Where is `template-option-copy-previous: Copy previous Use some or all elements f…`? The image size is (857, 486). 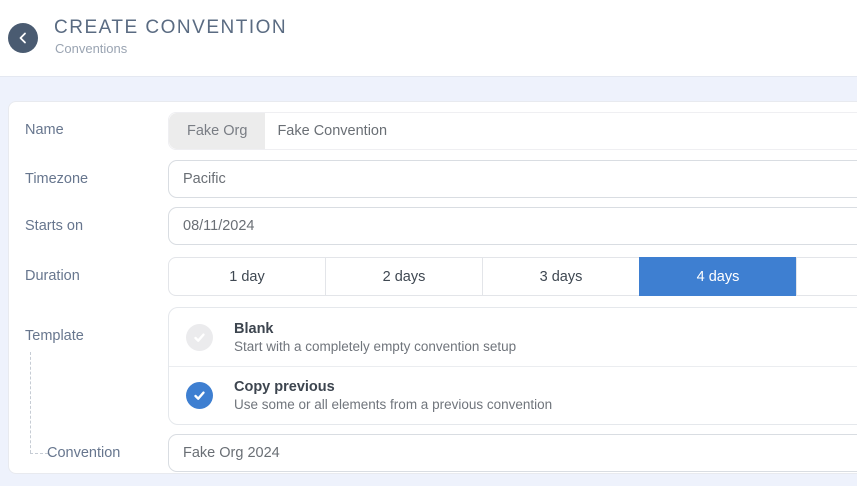 template-option-copy-previous: Copy previous Use some or all elements f… is located at coordinates (513, 395).